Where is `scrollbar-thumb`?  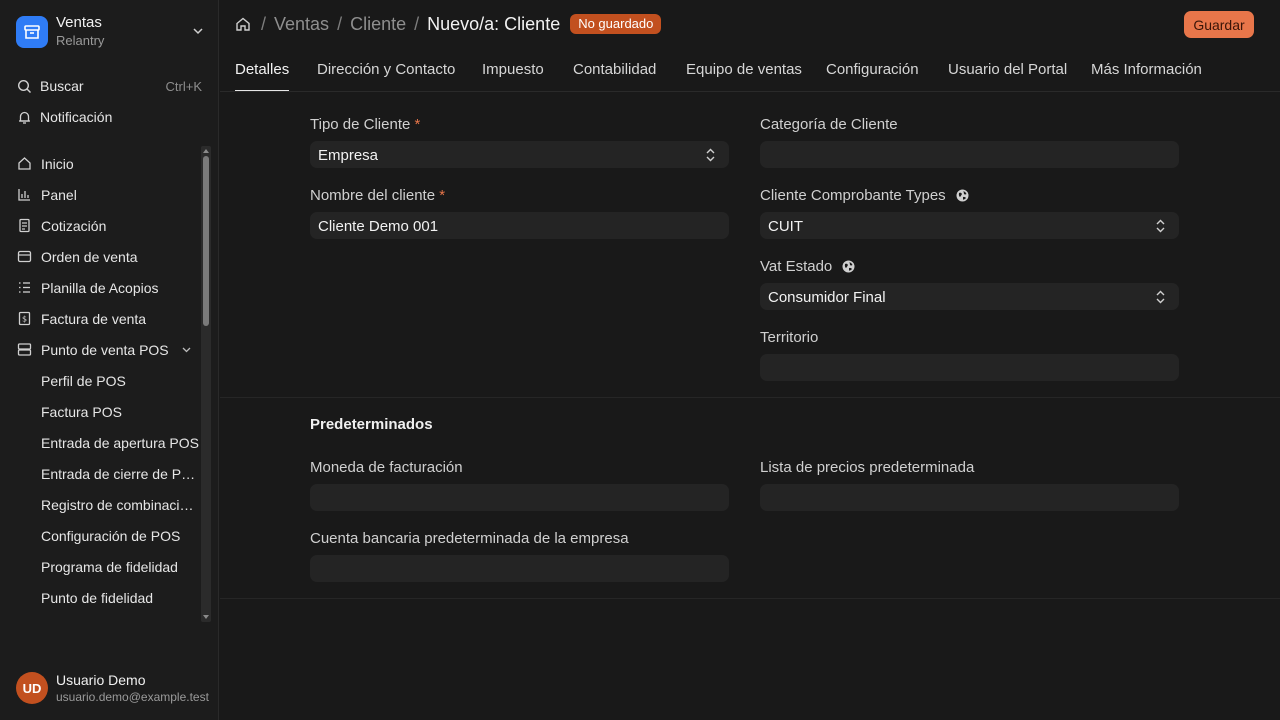 scrollbar-thumb is located at coordinates (206, 241).